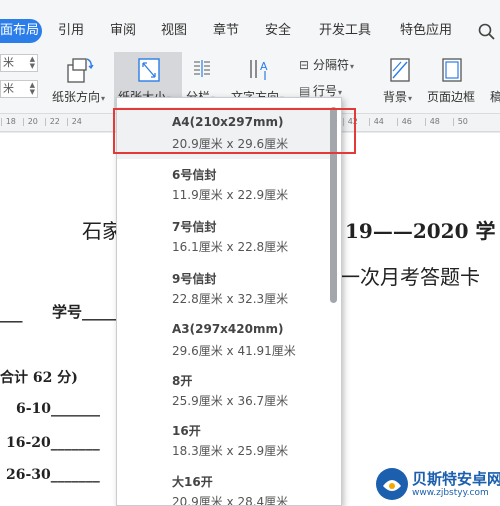 The height and width of the screenshot is (506, 500). Describe the element at coordinates (71, 31) in the screenshot. I see `tab-references: 引用` at that location.